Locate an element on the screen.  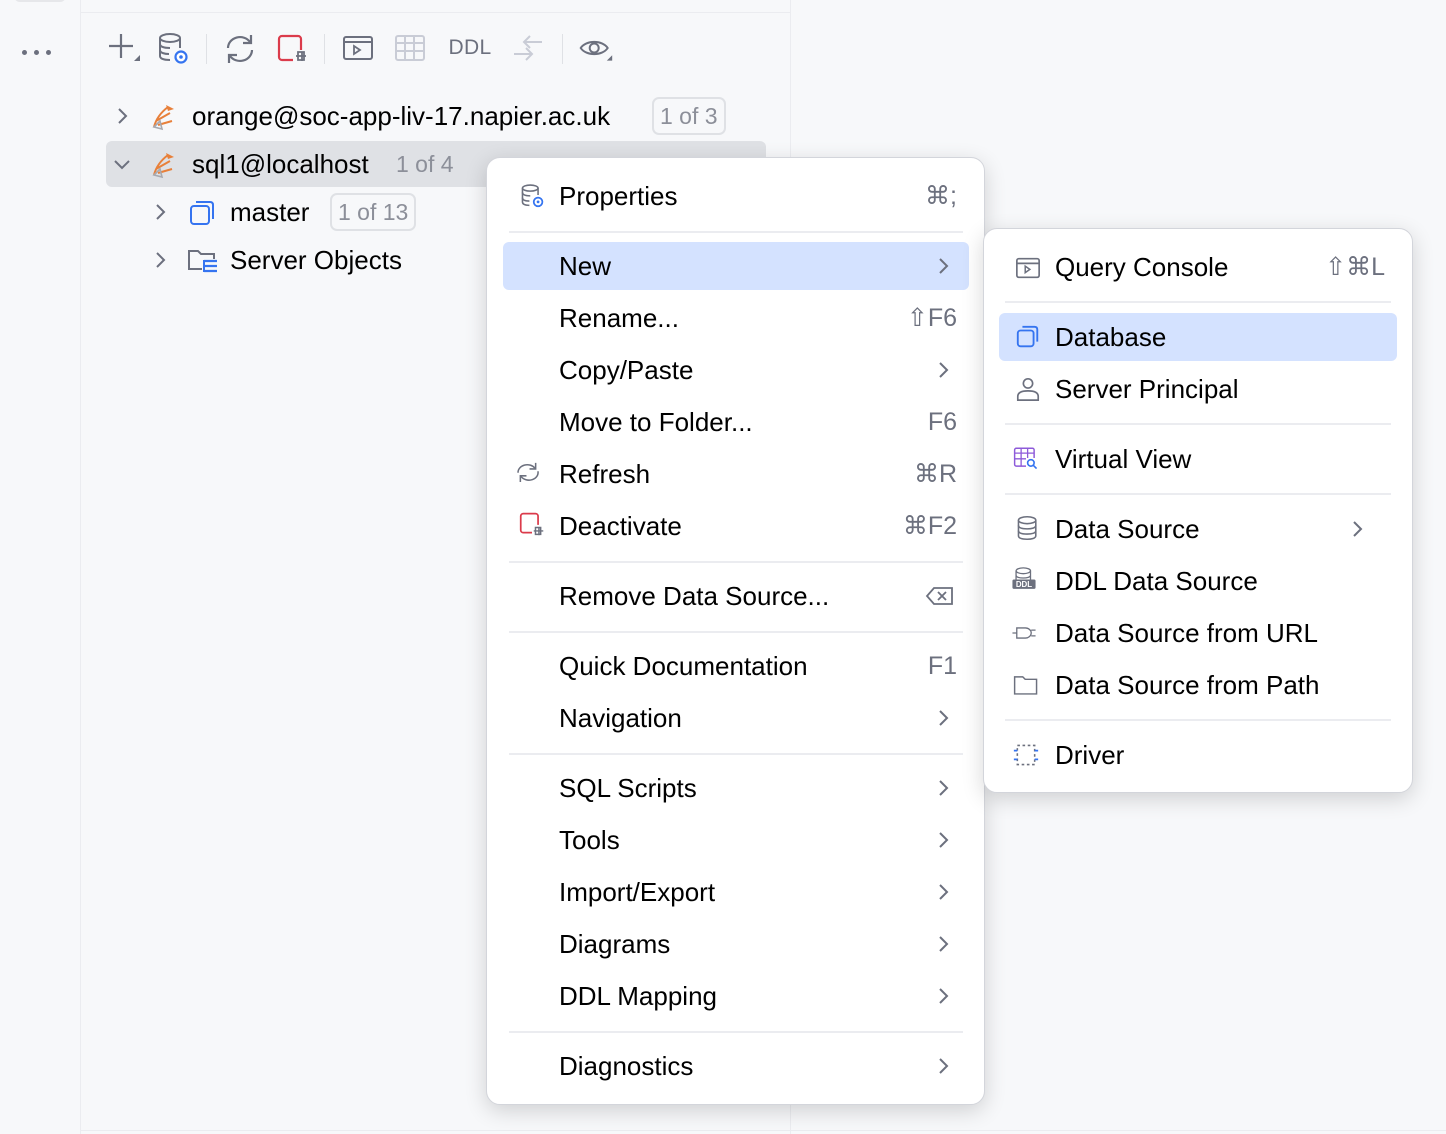
tree-row-server-objects: Server Objects is located at coordinates (309, 260).